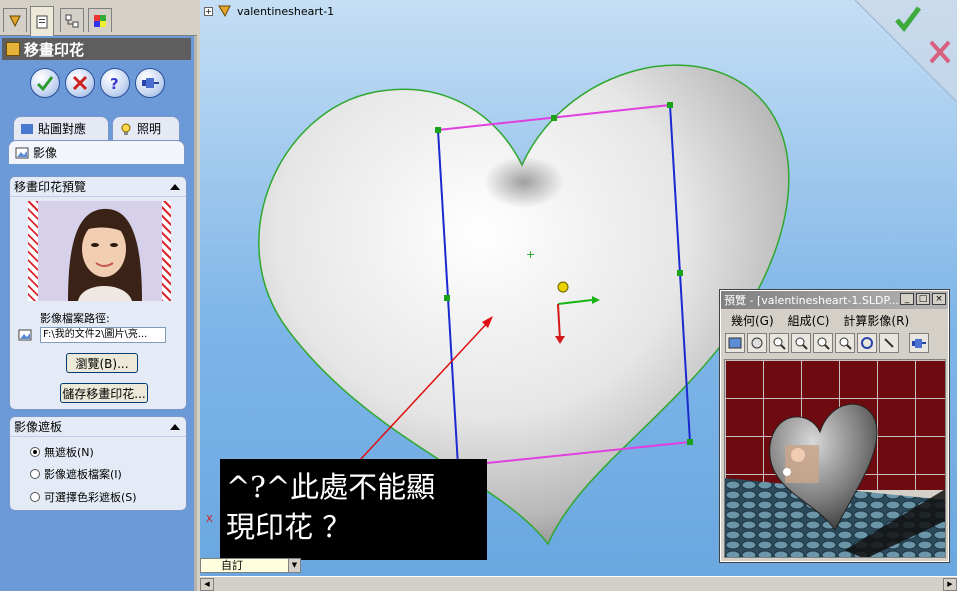  I want to click on property-icon, so click(42, 21).